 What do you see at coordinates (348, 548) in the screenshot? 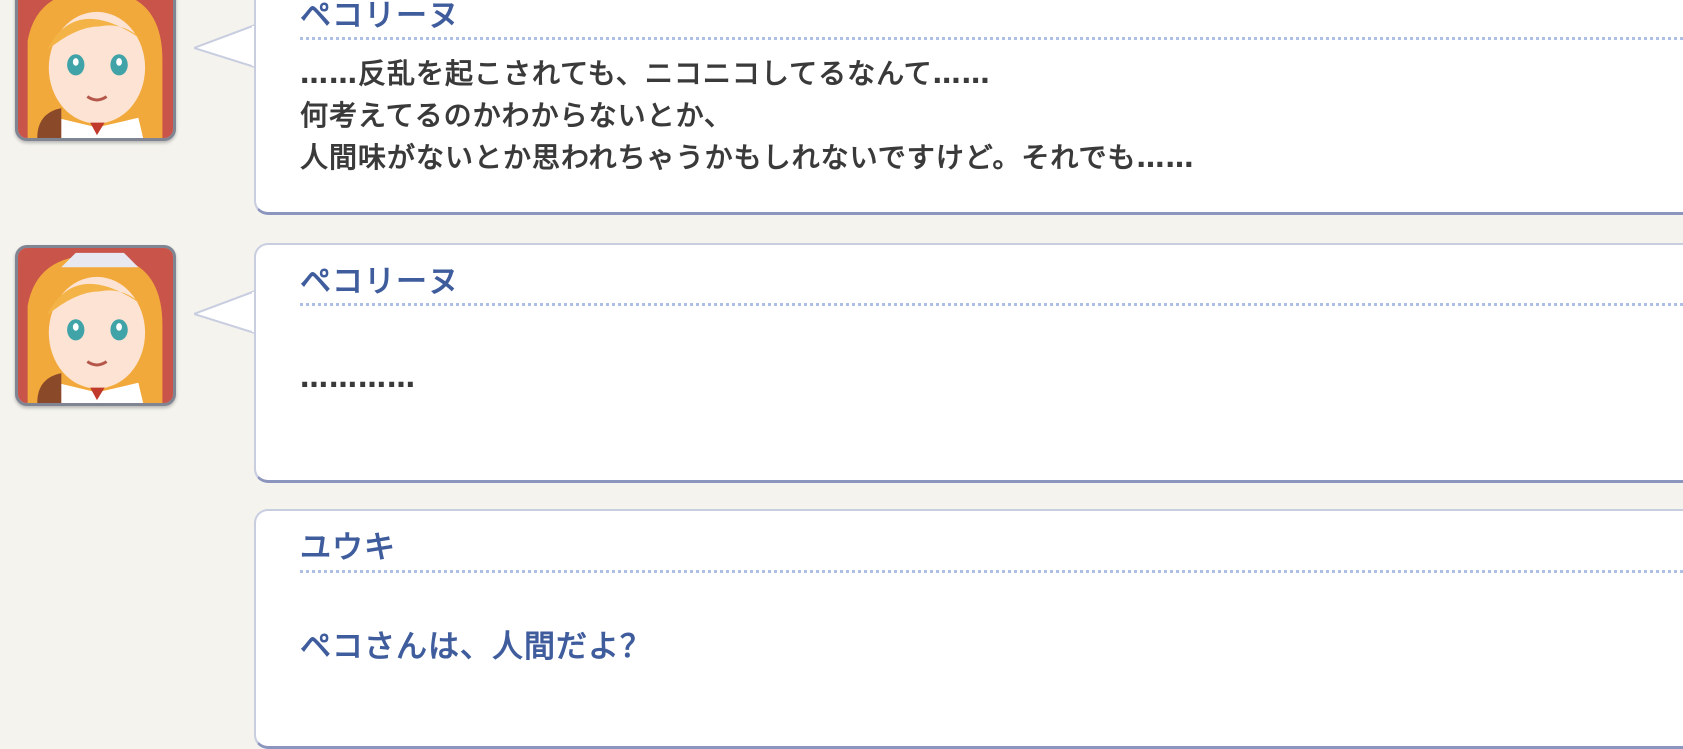
I see `speaker-name: ユウキ` at bounding box center [348, 548].